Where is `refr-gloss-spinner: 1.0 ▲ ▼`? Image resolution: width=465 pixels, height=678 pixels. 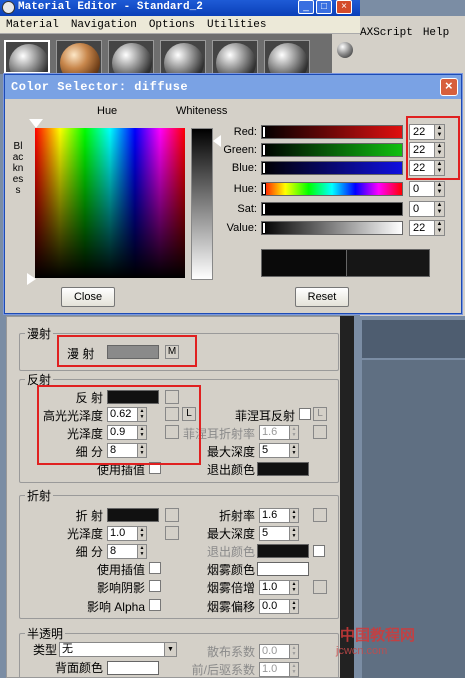 refr-gloss-spinner: 1.0 ▲ ▼ is located at coordinates (127, 533).